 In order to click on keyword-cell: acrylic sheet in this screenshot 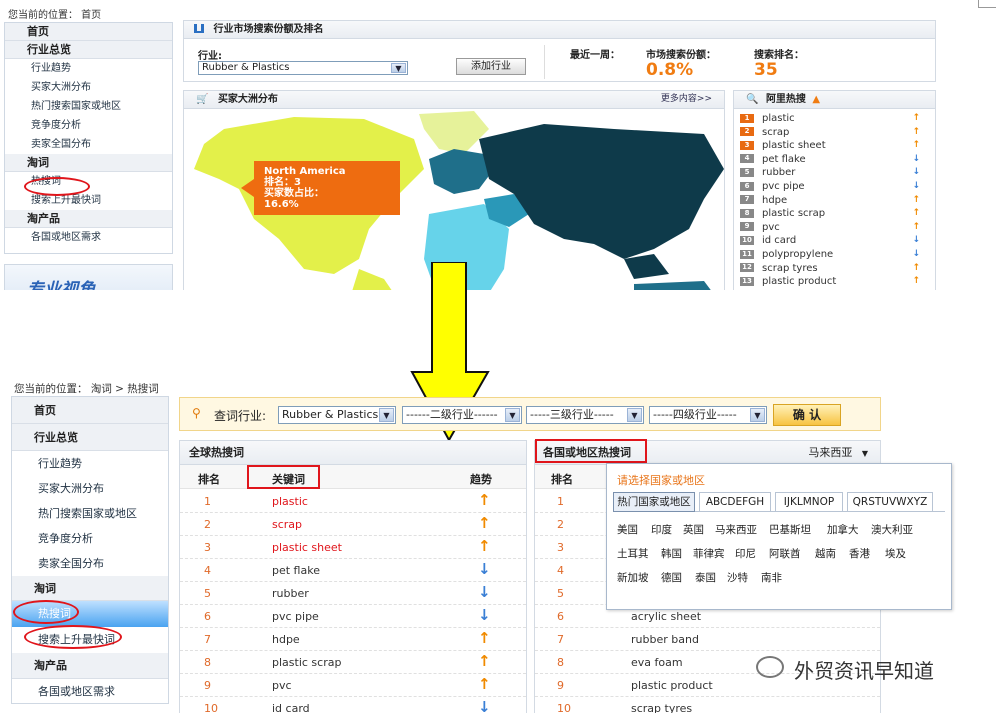, I will do `click(666, 616)`.